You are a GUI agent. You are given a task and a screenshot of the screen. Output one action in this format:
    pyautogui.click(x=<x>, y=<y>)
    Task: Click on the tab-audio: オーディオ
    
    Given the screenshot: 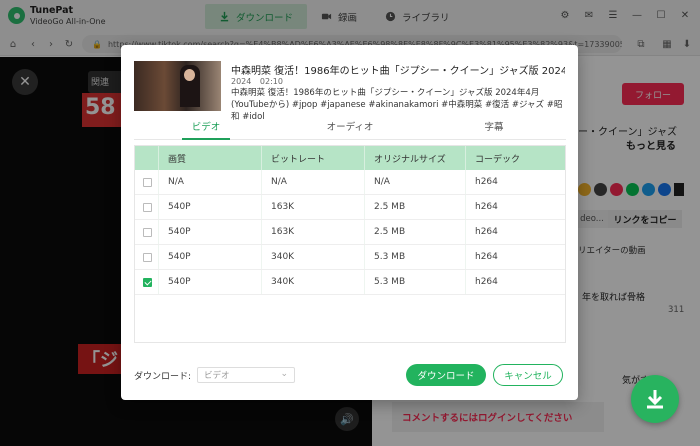 What is the action you would take?
    pyautogui.click(x=350, y=129)
    